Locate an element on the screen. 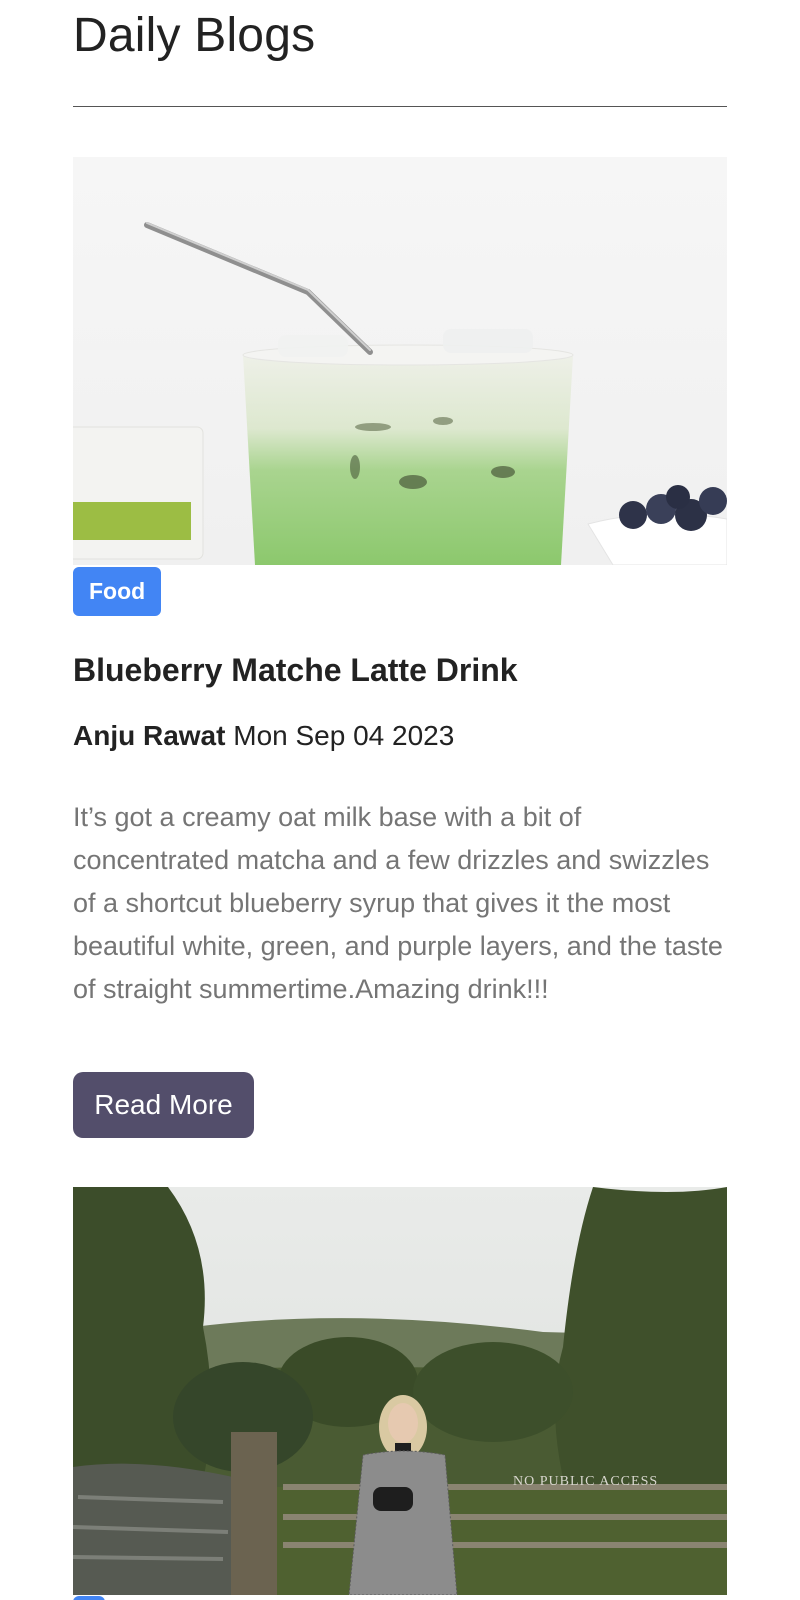 The image size is (800, 1600). post-date: Mon Sep 04 2023 is located at coordinates (344, 735).